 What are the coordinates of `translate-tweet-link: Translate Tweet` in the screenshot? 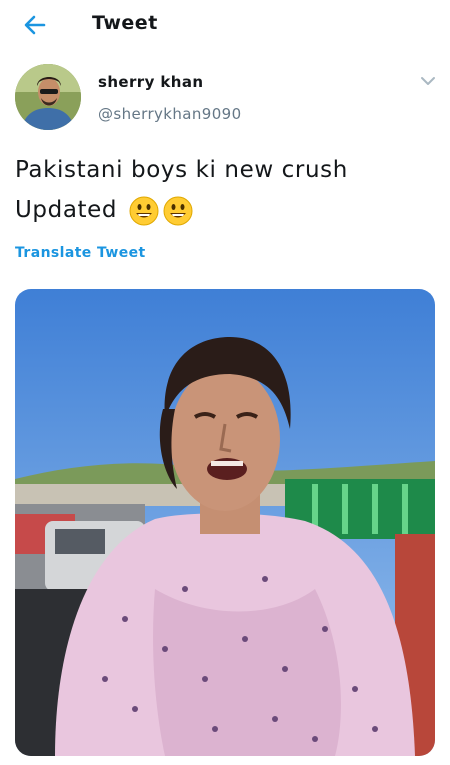 It's located at (80, 253).